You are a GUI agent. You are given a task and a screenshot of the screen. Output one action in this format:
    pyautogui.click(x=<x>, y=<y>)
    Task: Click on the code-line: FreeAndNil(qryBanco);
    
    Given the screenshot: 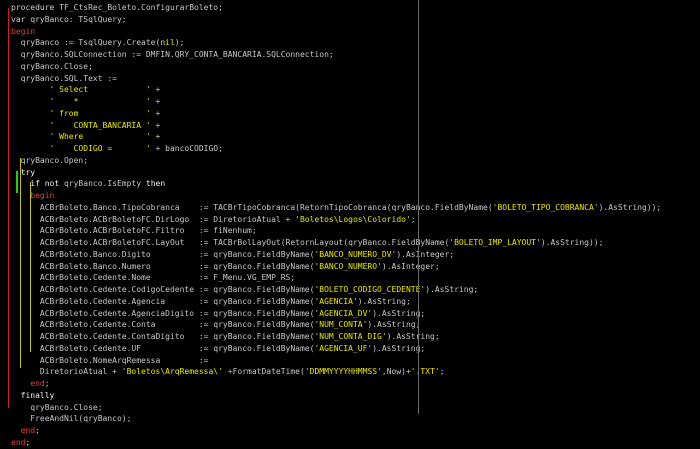 What is the action you would take?
    pyautogui.click(x=350, y=419)
    